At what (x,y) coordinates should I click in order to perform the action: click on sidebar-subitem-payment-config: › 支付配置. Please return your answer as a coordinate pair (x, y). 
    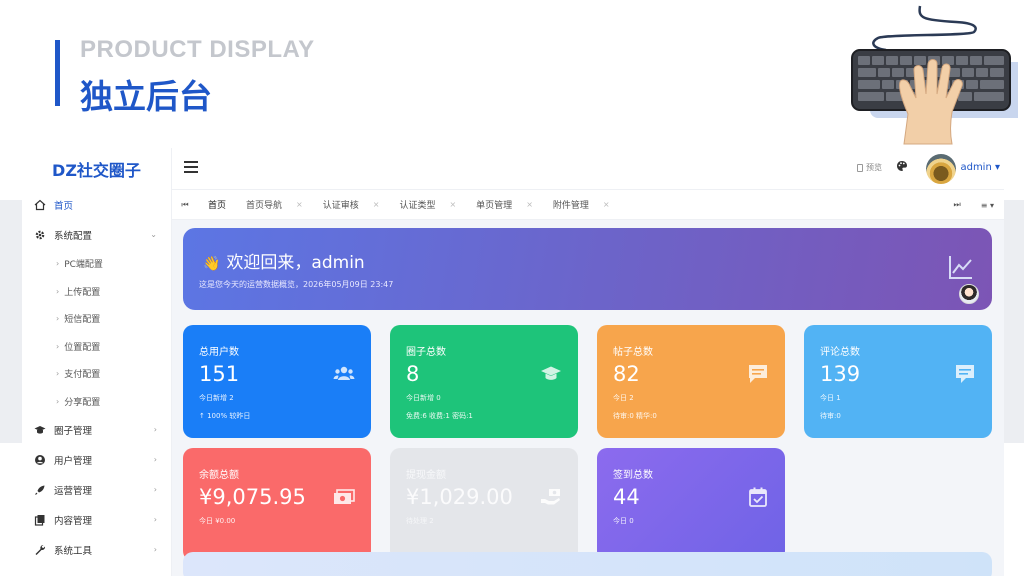
    Looking at the image, I should click on (96, 374).